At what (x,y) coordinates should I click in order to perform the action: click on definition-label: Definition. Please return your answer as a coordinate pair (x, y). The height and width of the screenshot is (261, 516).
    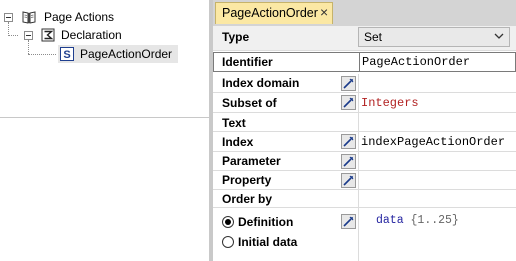
    Looking at the image, I should click on (265, 222).